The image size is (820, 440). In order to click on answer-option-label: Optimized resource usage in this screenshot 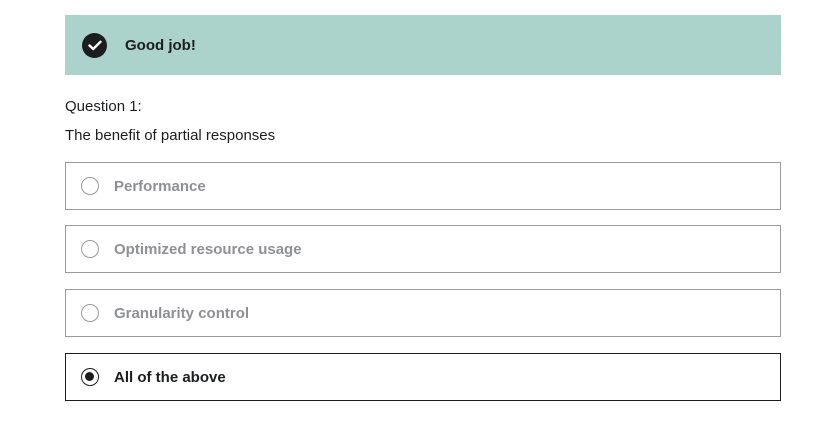, I will do `click(208, 249)`.